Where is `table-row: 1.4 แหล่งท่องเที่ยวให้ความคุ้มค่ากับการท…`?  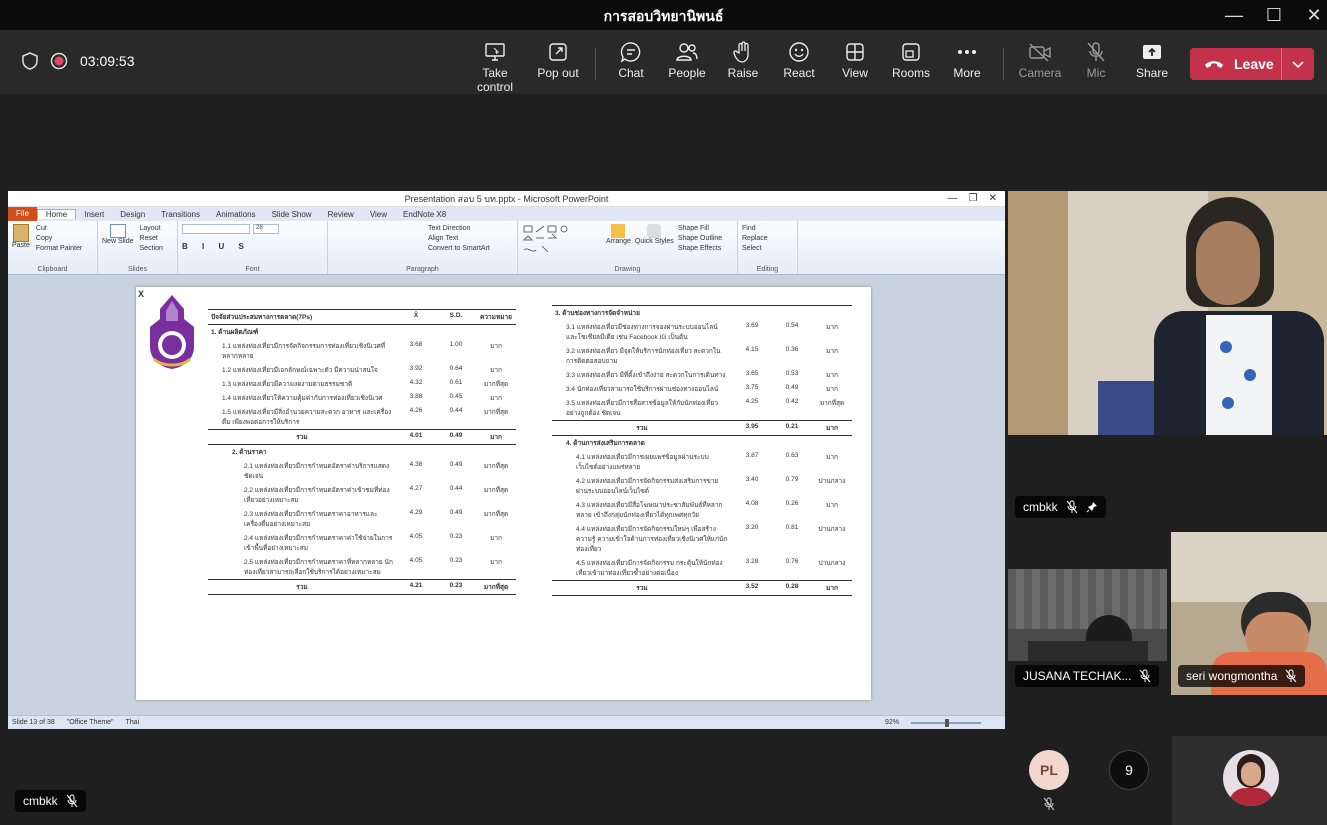
table-row: 1.4 แหล่งท่องเที่ยวให้ความคุ้มค่ากับการท… is located at coordinates (362, 397).